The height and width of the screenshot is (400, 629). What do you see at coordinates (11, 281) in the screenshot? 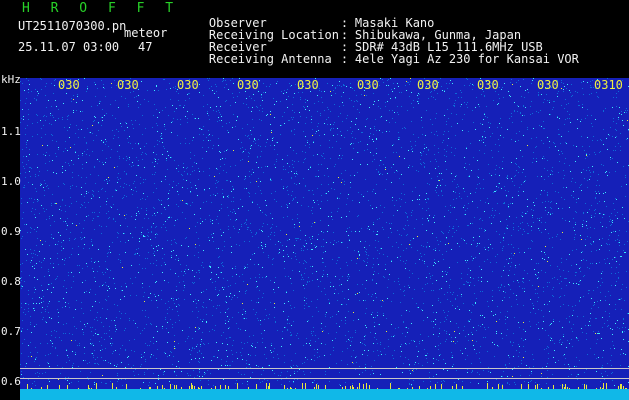
I see `y-tick-label: 0.8` at bounding box center [11, 281].